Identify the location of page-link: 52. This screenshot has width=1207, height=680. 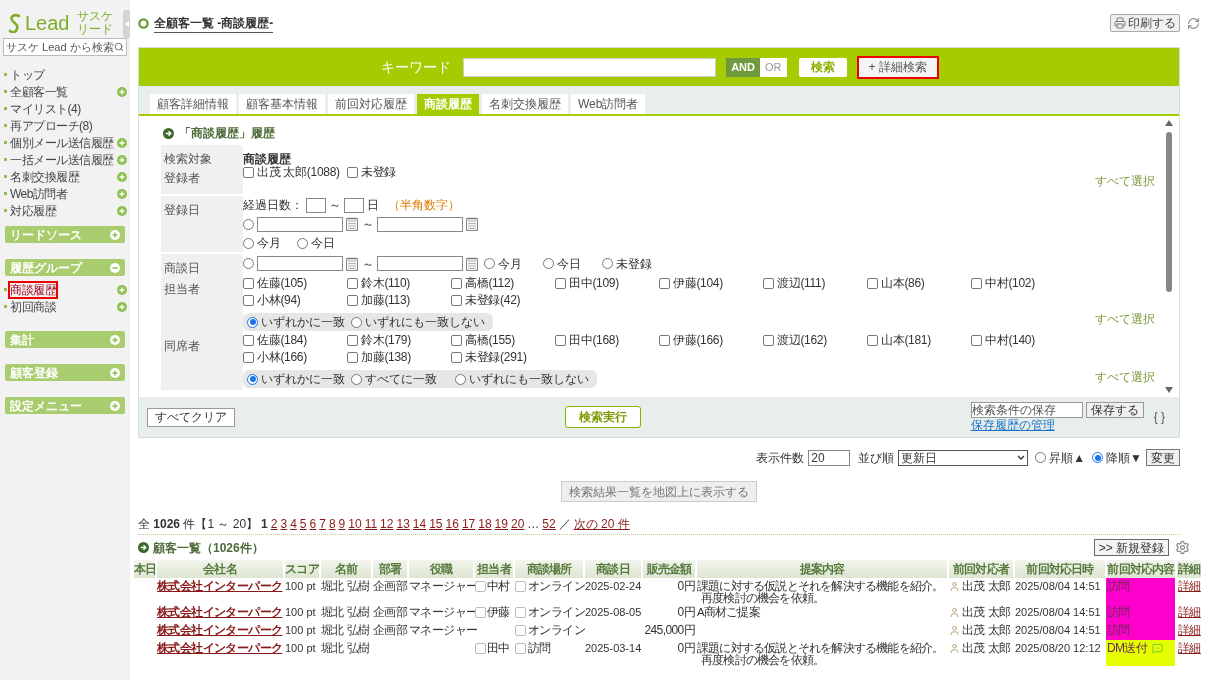
(549, 524).